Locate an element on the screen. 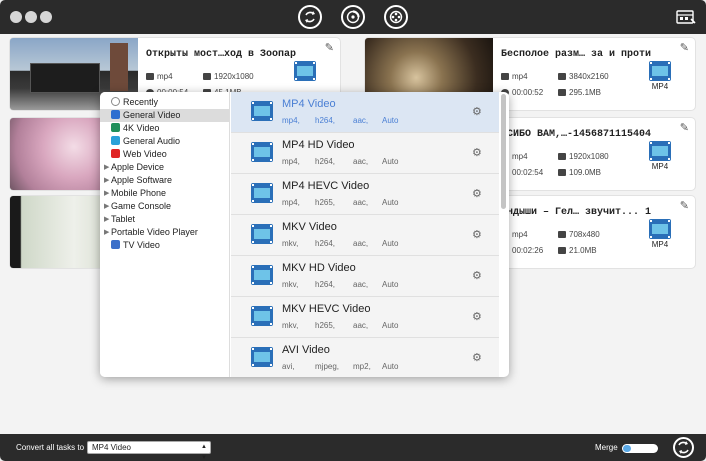 The width and height of the screenshot is (706, 461). clock-icon is located at coordinates (115, 101).